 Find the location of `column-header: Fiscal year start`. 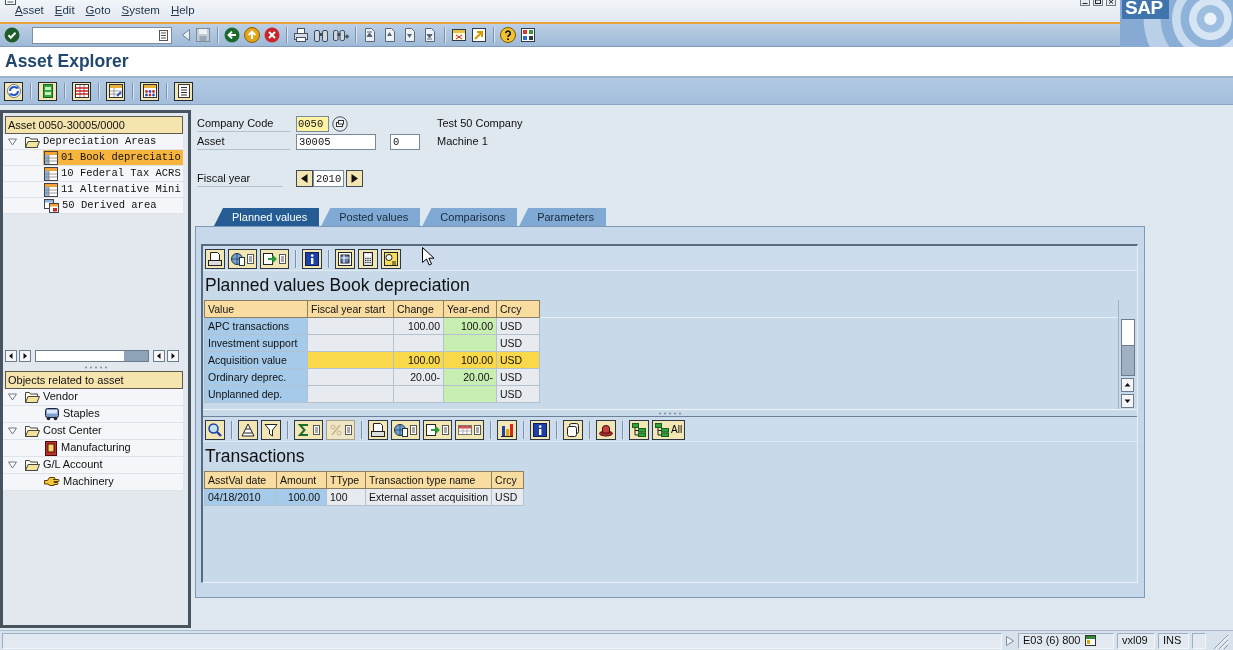

column-header: Fiscal year start is located at coordinates (350, 309).